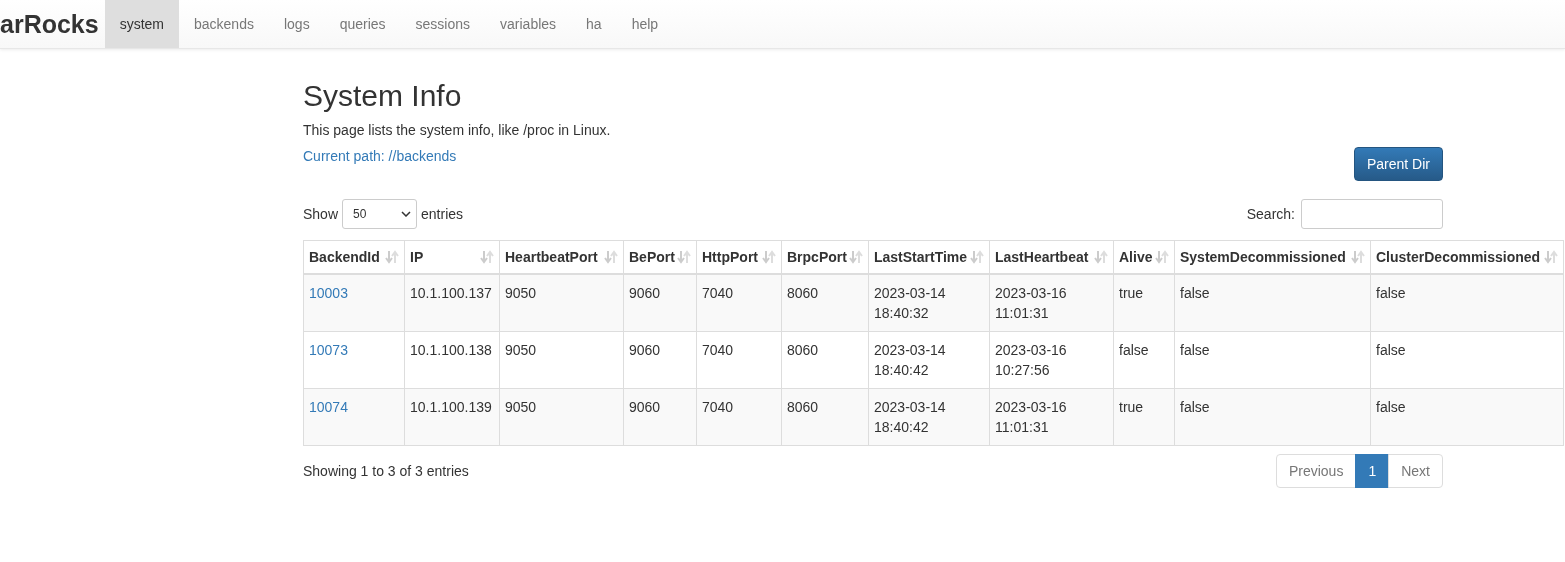  What do you see at coordinates (442, 214) in the screenshot?
I see `entries-label: entries` at bounding box center [442, 214].